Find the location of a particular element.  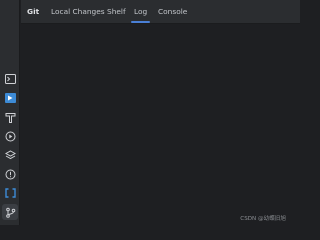

tool-window-header: Git Local Changes Shelf Log Console is located at coordinates (160, 12).